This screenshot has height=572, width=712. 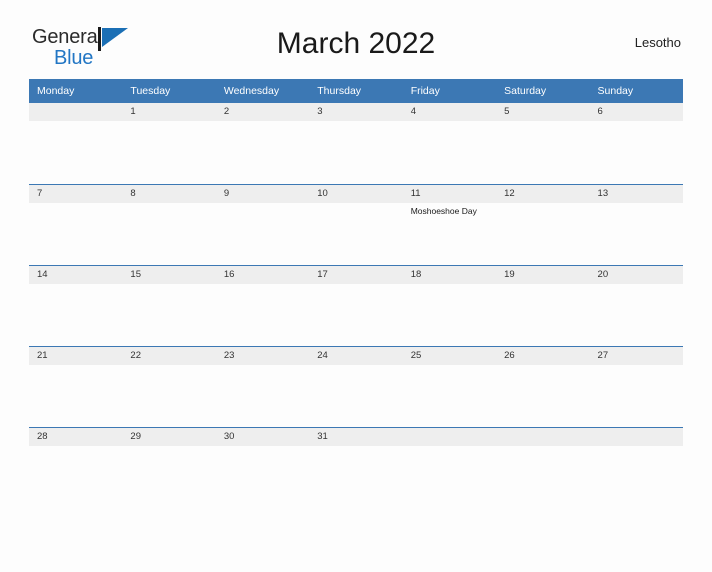 I want to click on page-header: General Blue March 2022 Lesotho, so click(x=356, y=49).